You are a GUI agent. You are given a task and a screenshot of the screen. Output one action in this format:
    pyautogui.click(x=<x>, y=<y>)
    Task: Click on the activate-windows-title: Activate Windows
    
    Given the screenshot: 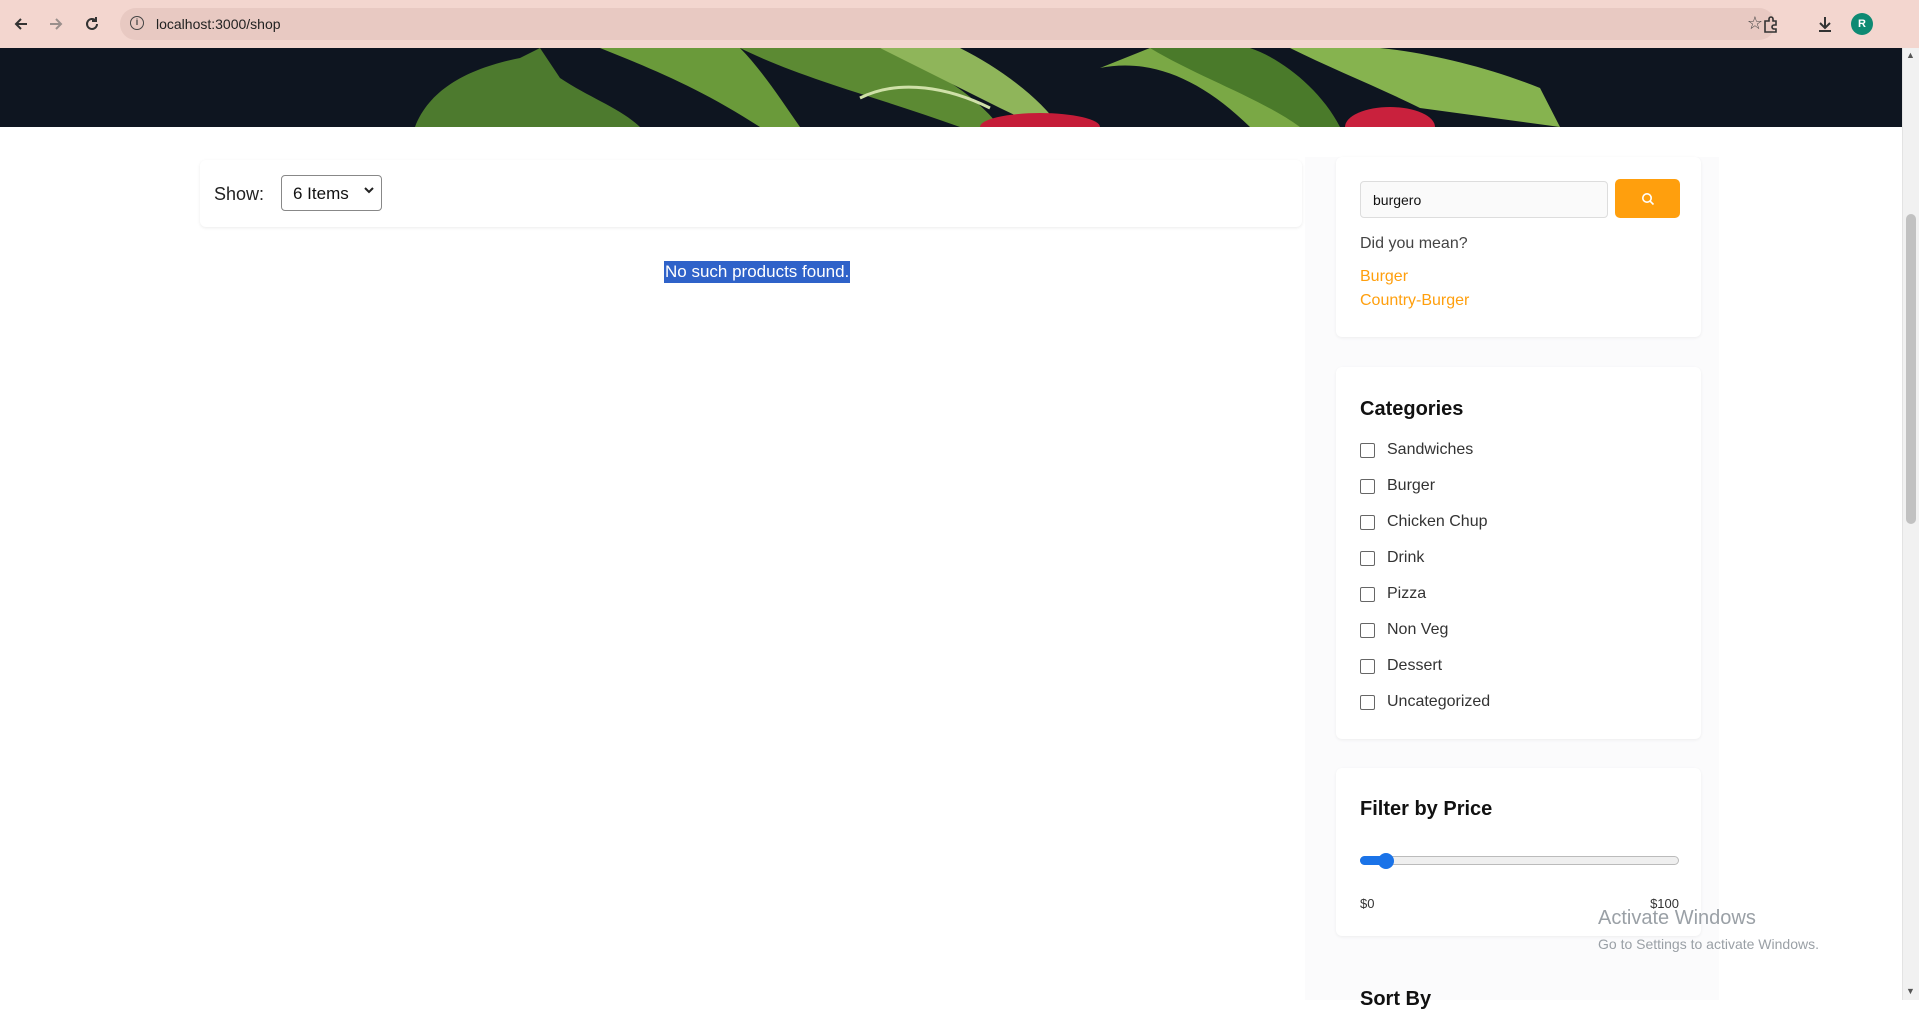 What is the action you would take?
    pyautogui.click(x=1677, y=918)
    